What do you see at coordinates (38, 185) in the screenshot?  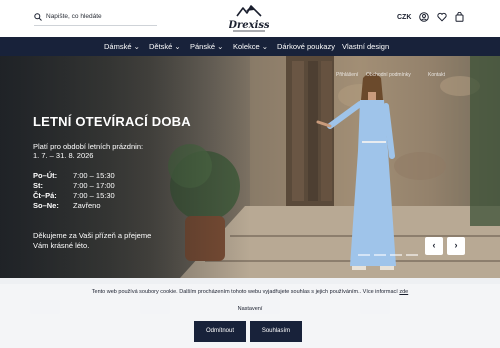 I see `hours-day: St:` at bounding box center [38, 185].